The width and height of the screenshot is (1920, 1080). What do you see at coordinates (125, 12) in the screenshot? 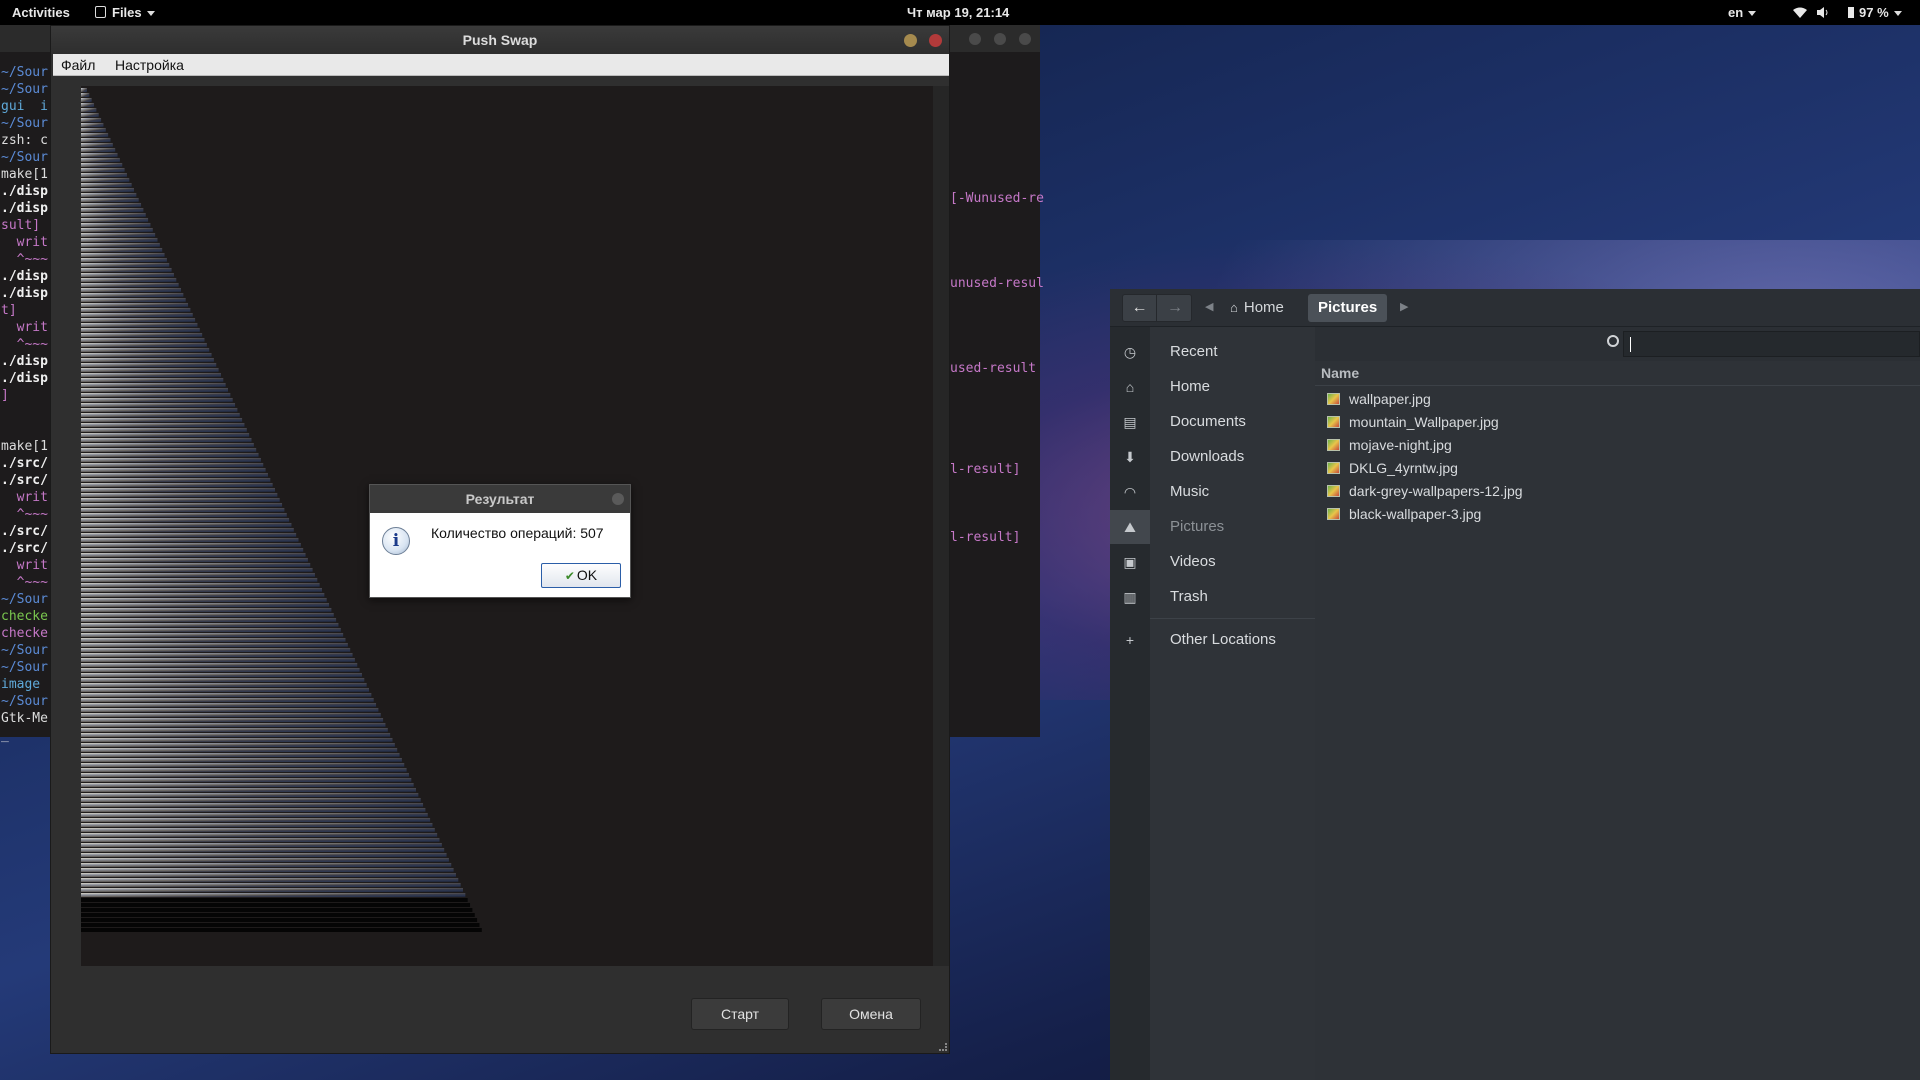
I see `app-menu-files: Files` at bounding box center [125, 12].